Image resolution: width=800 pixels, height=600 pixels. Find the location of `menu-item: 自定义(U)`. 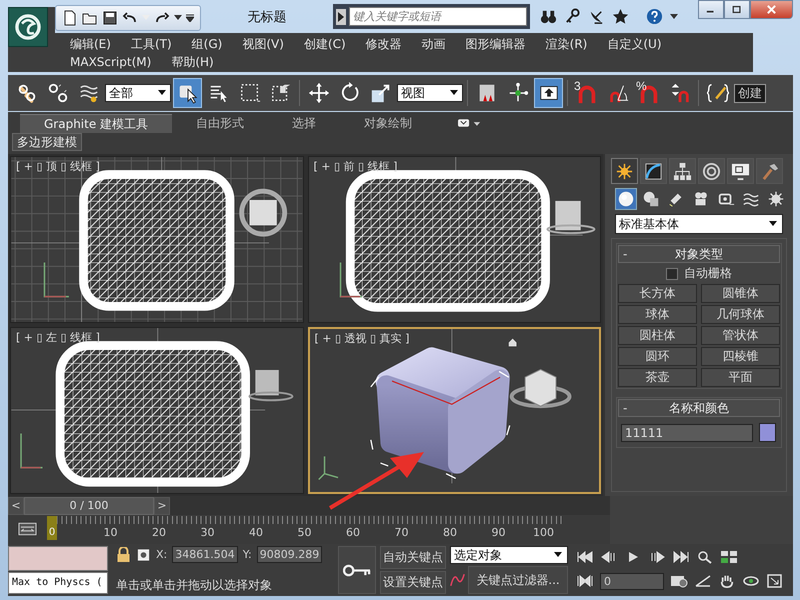

menu-item: 自定义(U) is located at coordinates (635, 44).